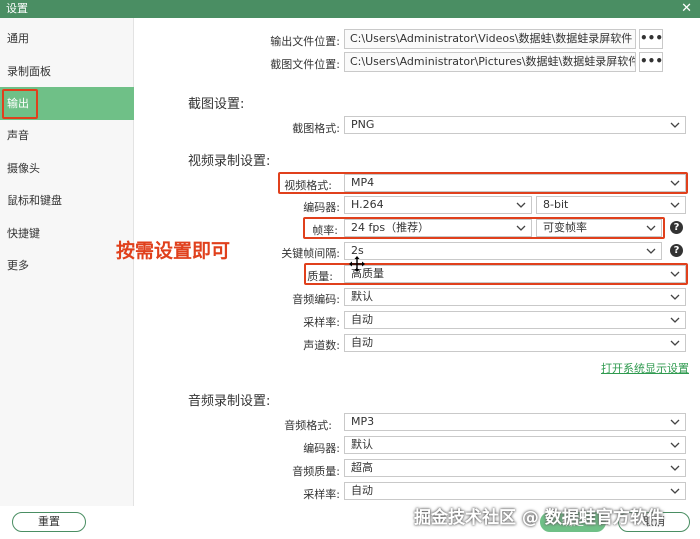  Describe the element at coordinates (316, 471) in the screenshot. I see `audio-quality-label: 音频质量:` at that location.